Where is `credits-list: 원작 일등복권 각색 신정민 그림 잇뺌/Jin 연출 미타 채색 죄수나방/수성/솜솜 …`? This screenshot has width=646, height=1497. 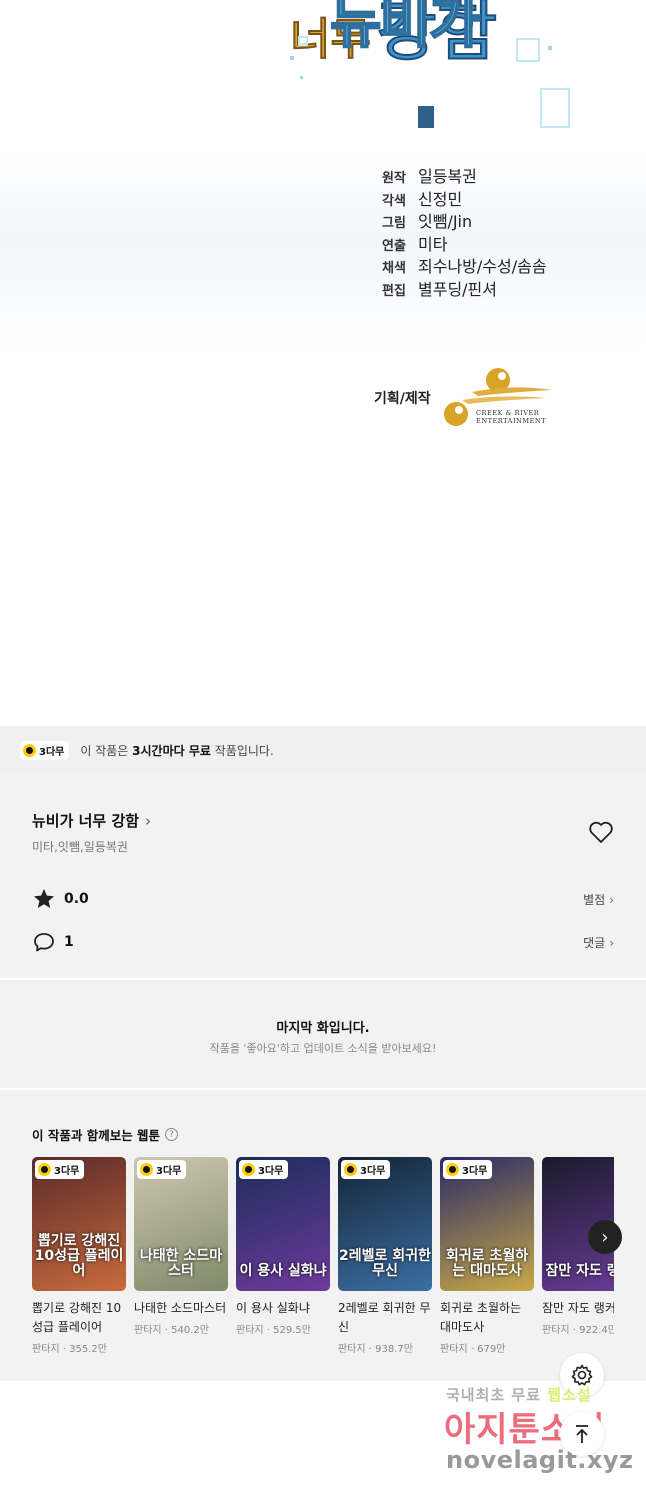
credits-list: 원작 일등복권 각색 신정민 그림 잇뺌/Jin 연출 미타 채색 죄수나방/수성/솜솜 … is located at coordinates (464, 231).